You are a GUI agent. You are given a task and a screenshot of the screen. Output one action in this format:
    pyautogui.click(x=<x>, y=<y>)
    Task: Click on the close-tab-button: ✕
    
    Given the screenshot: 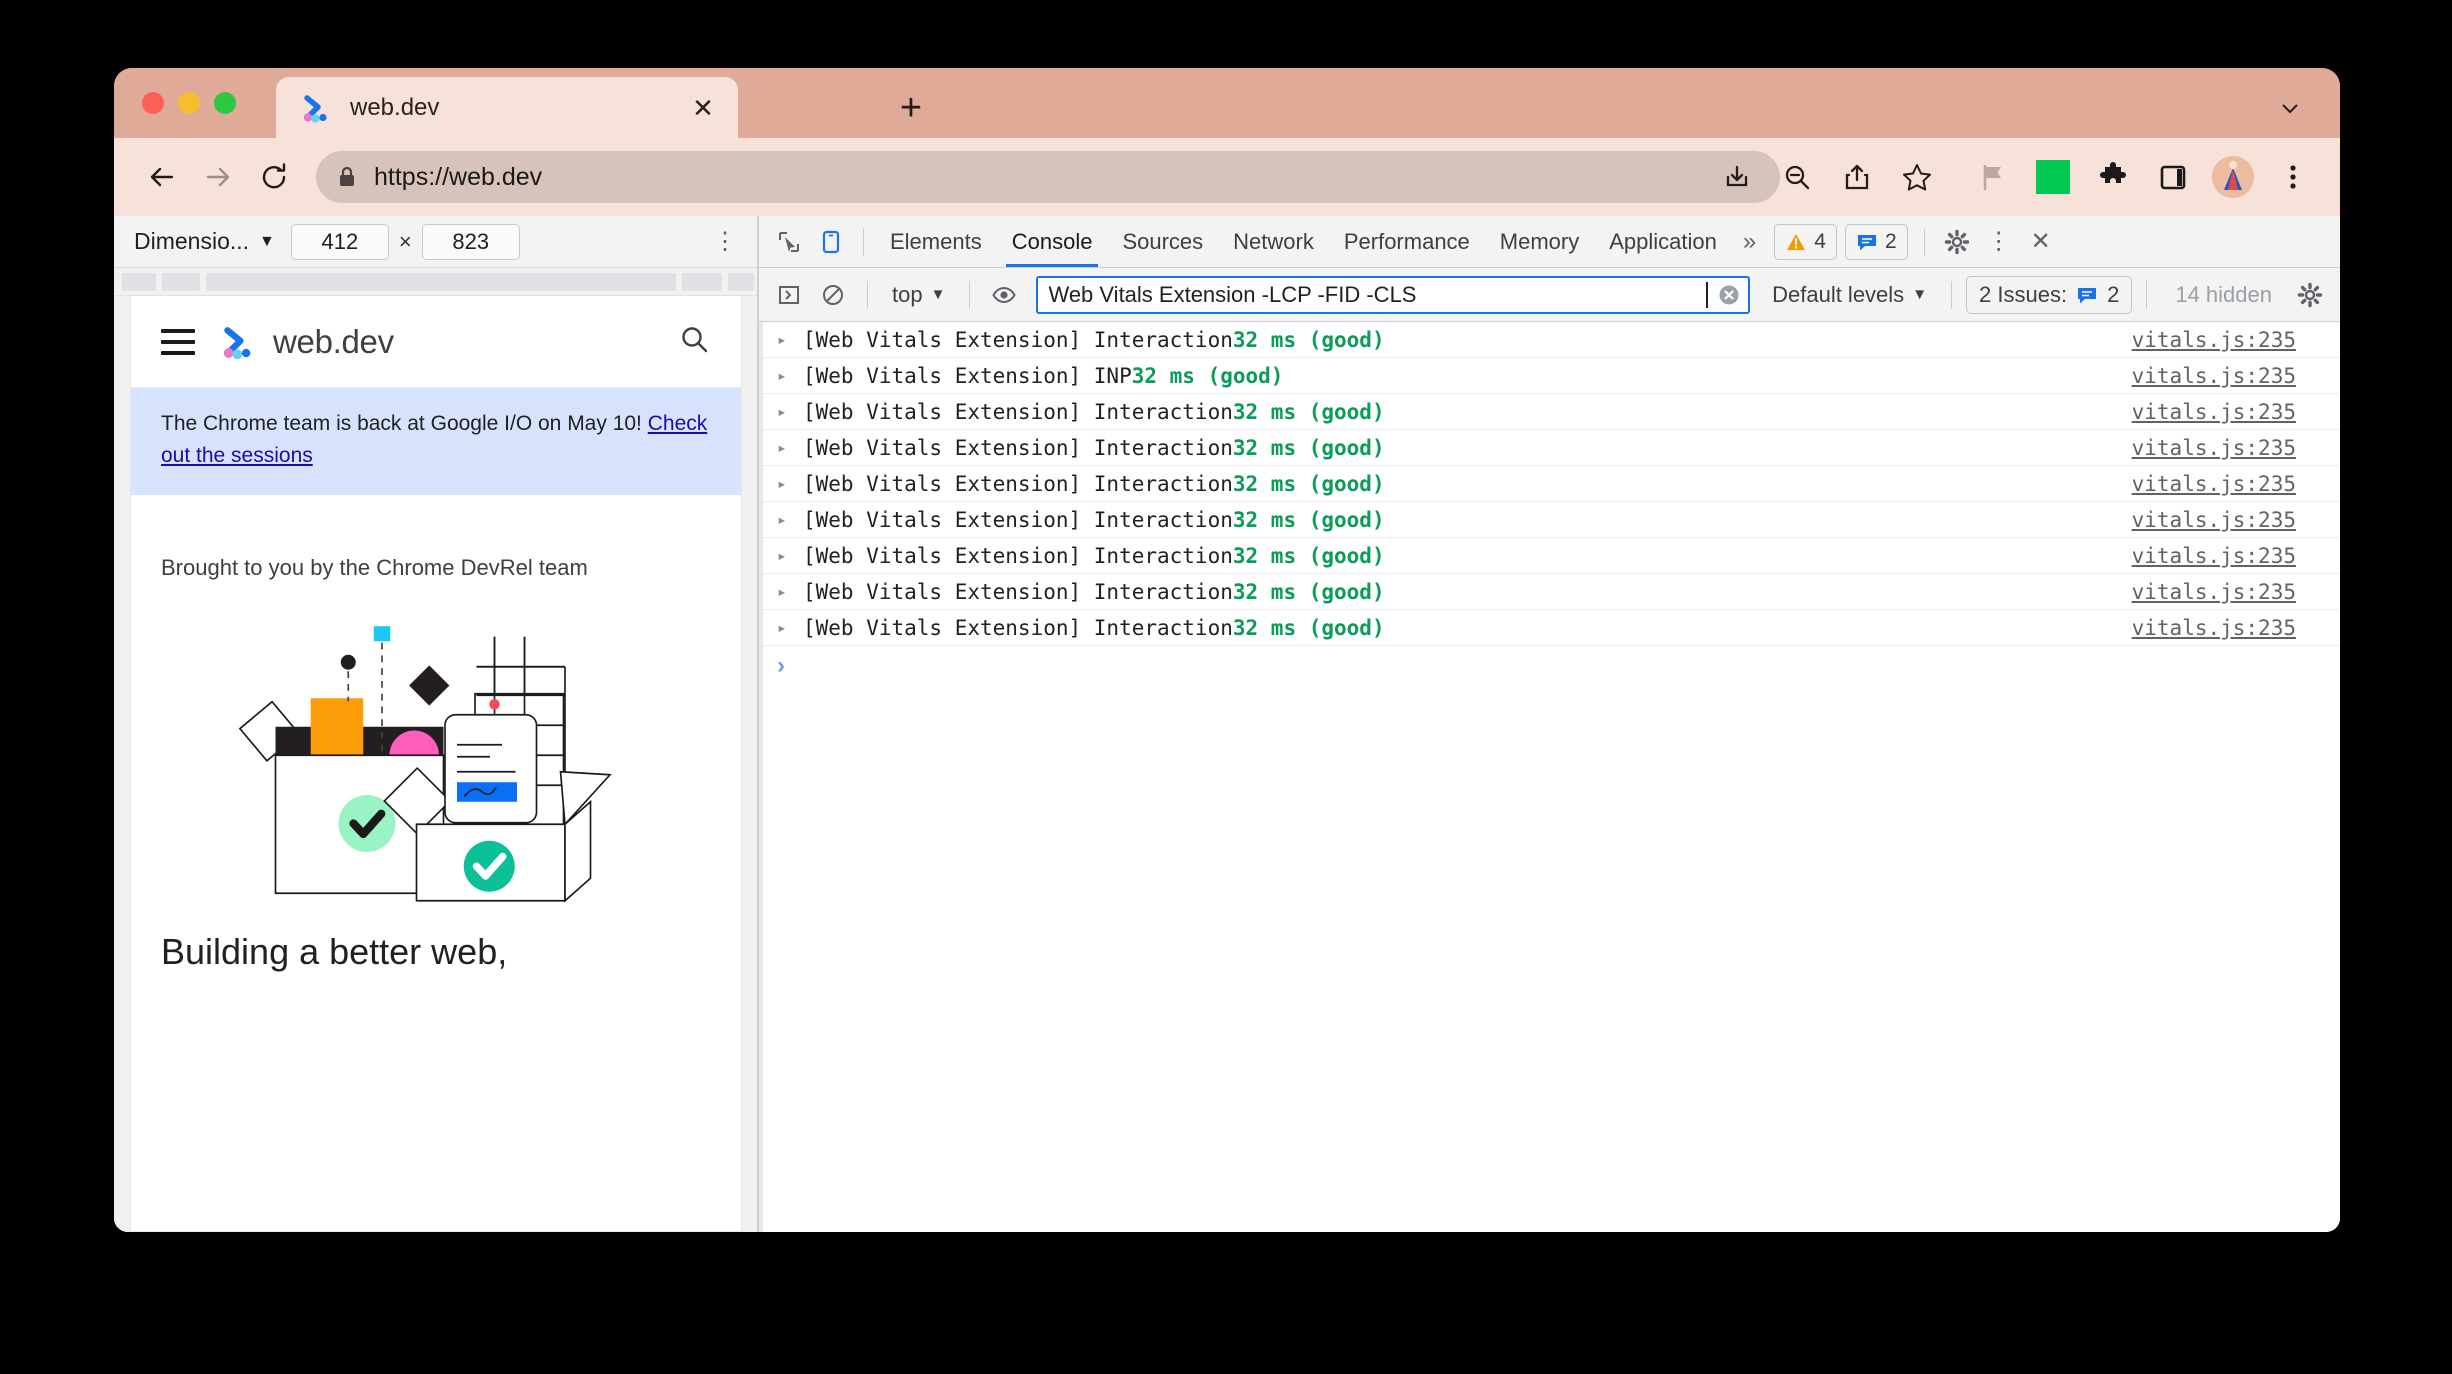 What is the action you would take?
    pyautogui.click(x=703, y=108)
    